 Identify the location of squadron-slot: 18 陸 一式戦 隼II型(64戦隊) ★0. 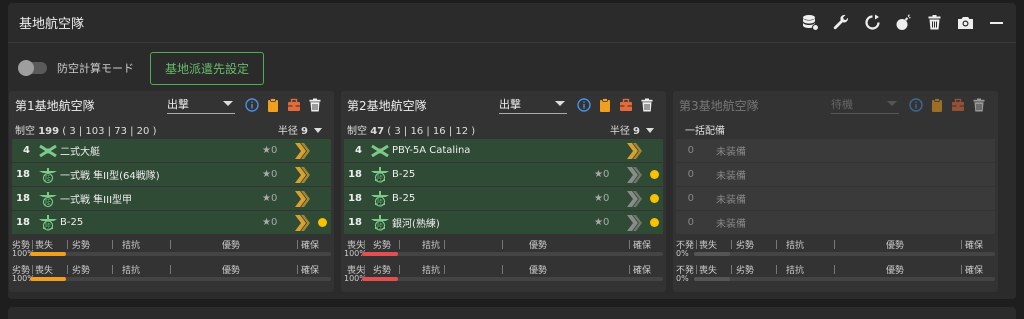
(171, 174).